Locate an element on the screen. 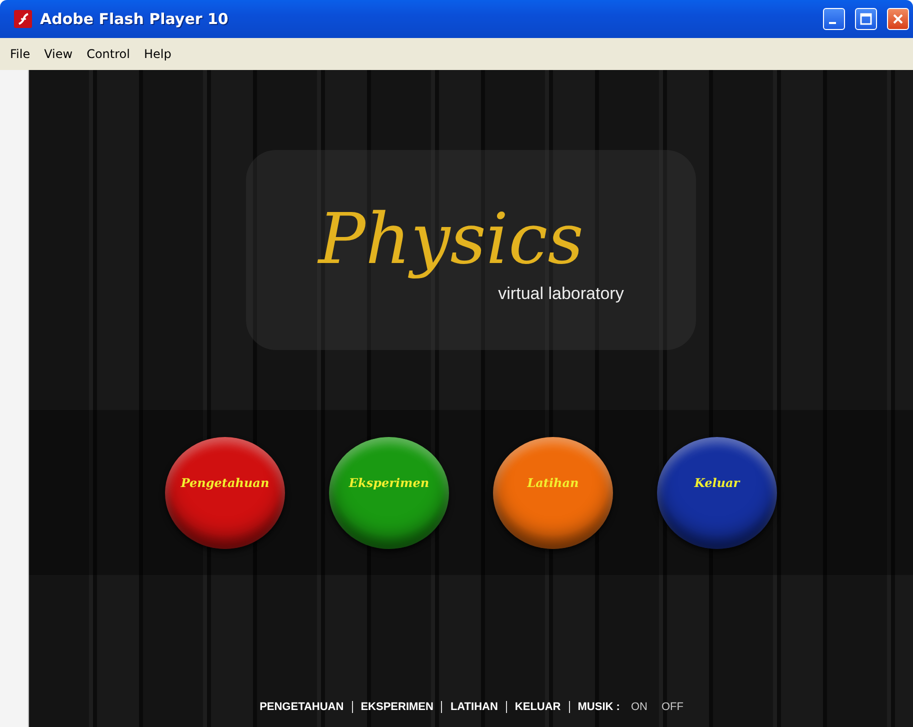 Image resolution: width=913 pixels, height=727 pixels. minimize-button is located at coordinates (834, 19).